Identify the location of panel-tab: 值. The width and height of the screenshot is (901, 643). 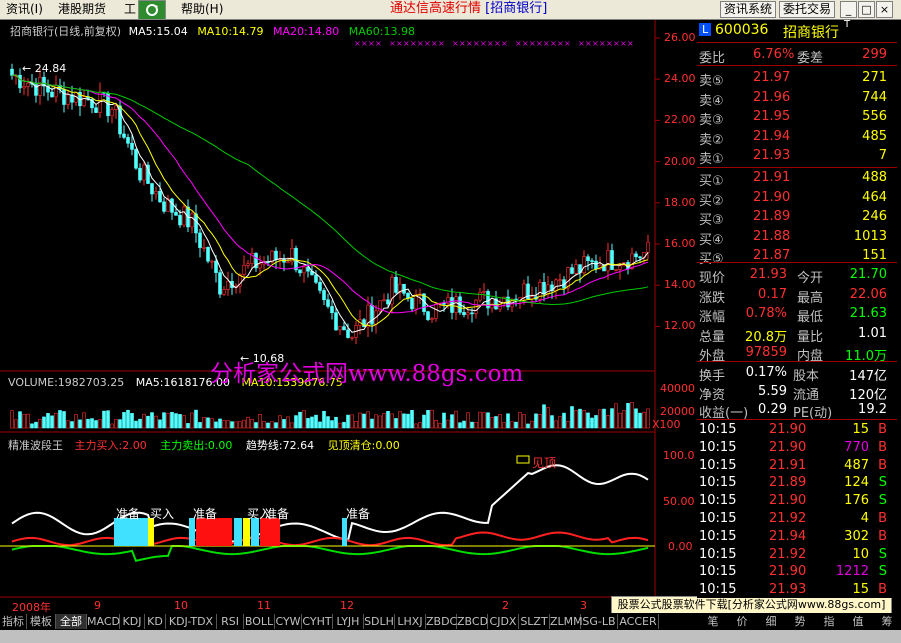
(858, 621).